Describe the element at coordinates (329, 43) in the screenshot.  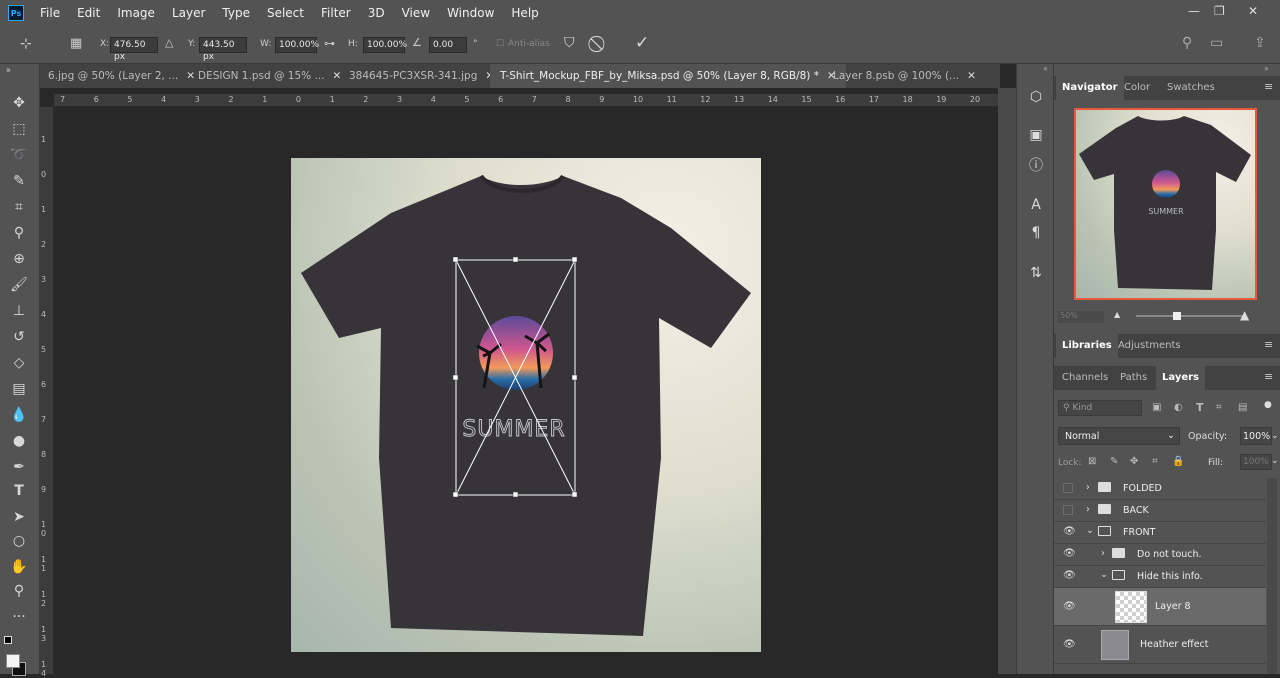
I see `link-icon: ⊶` at that location.